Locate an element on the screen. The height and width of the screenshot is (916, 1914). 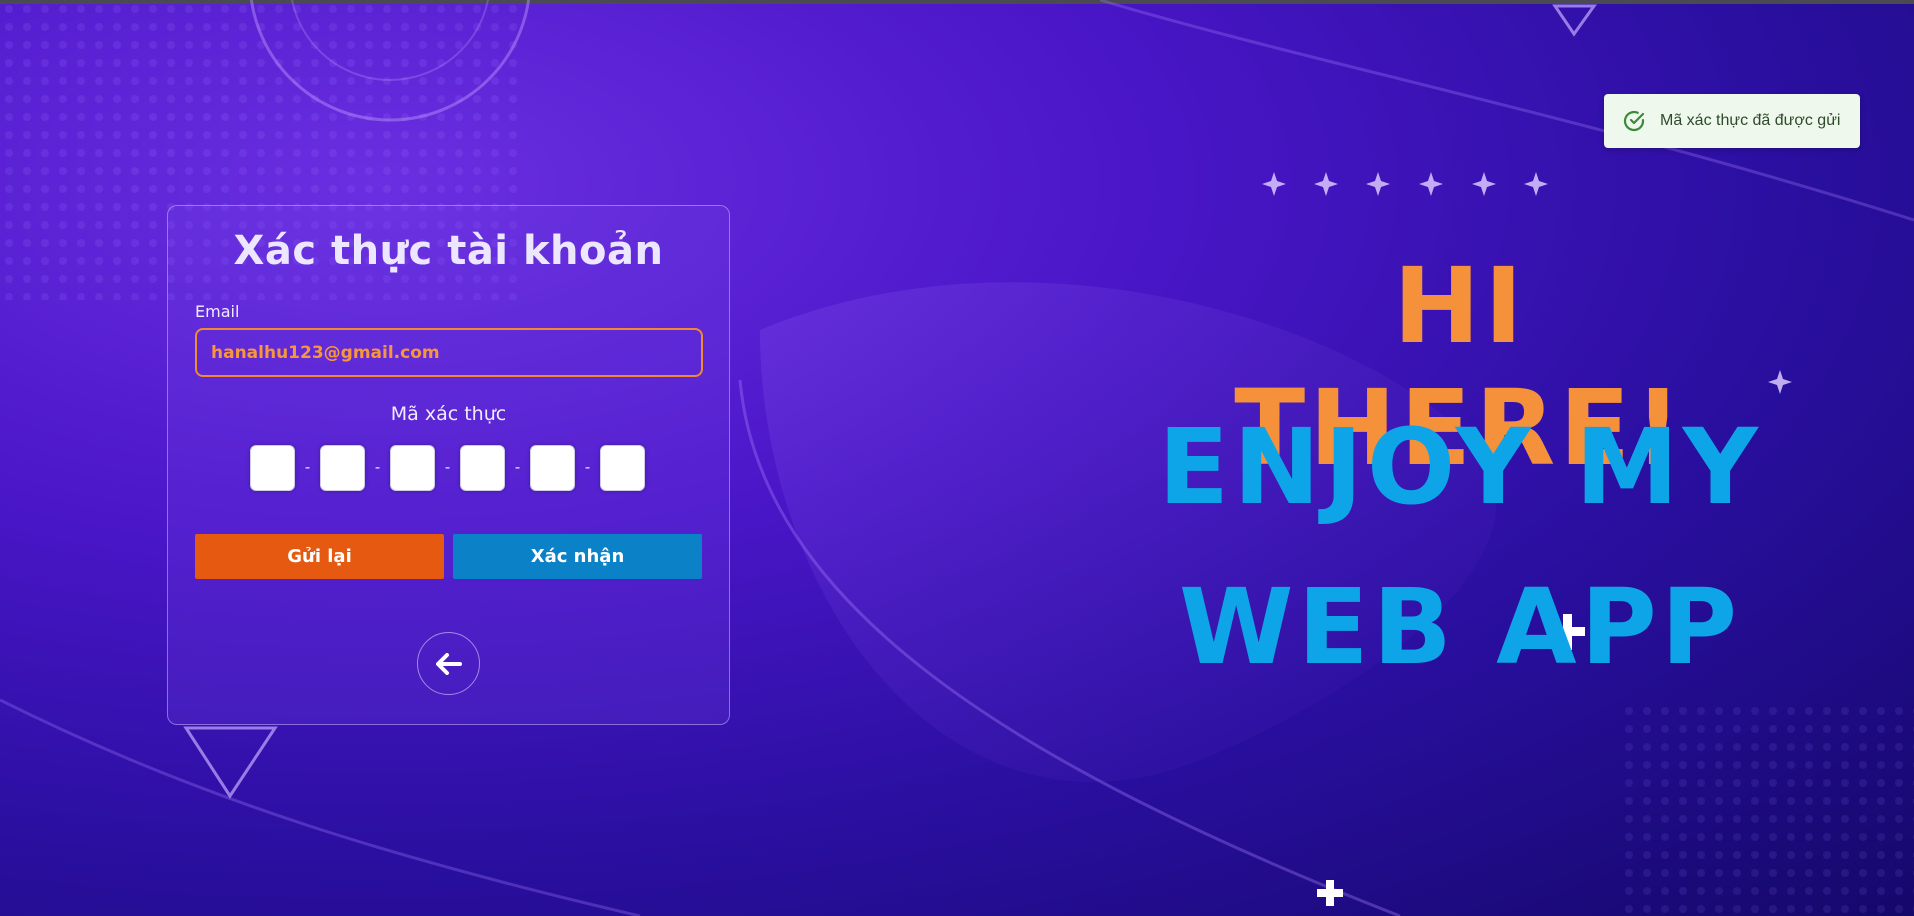
hero-line-2: ENJOY MY is located at coordinates (1460, 467).